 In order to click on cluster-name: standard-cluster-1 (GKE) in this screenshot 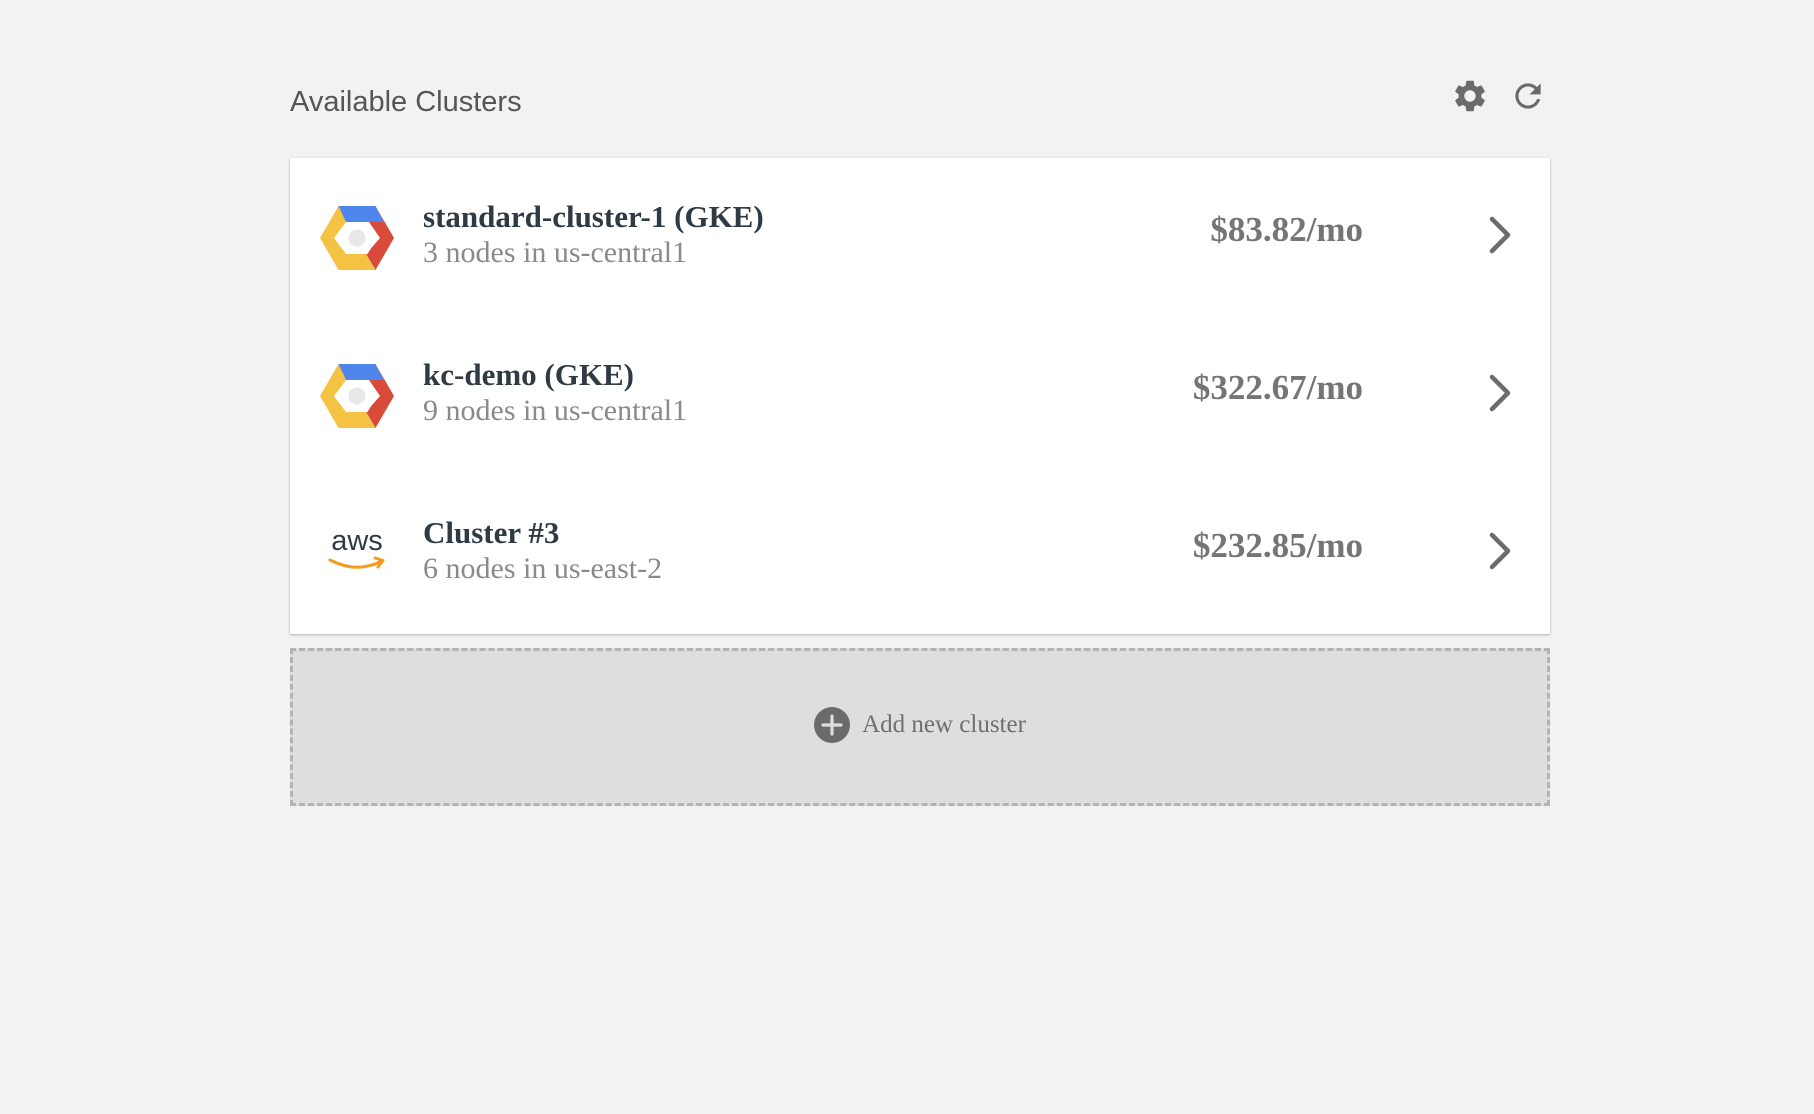, I will do `click(593, 216)`.